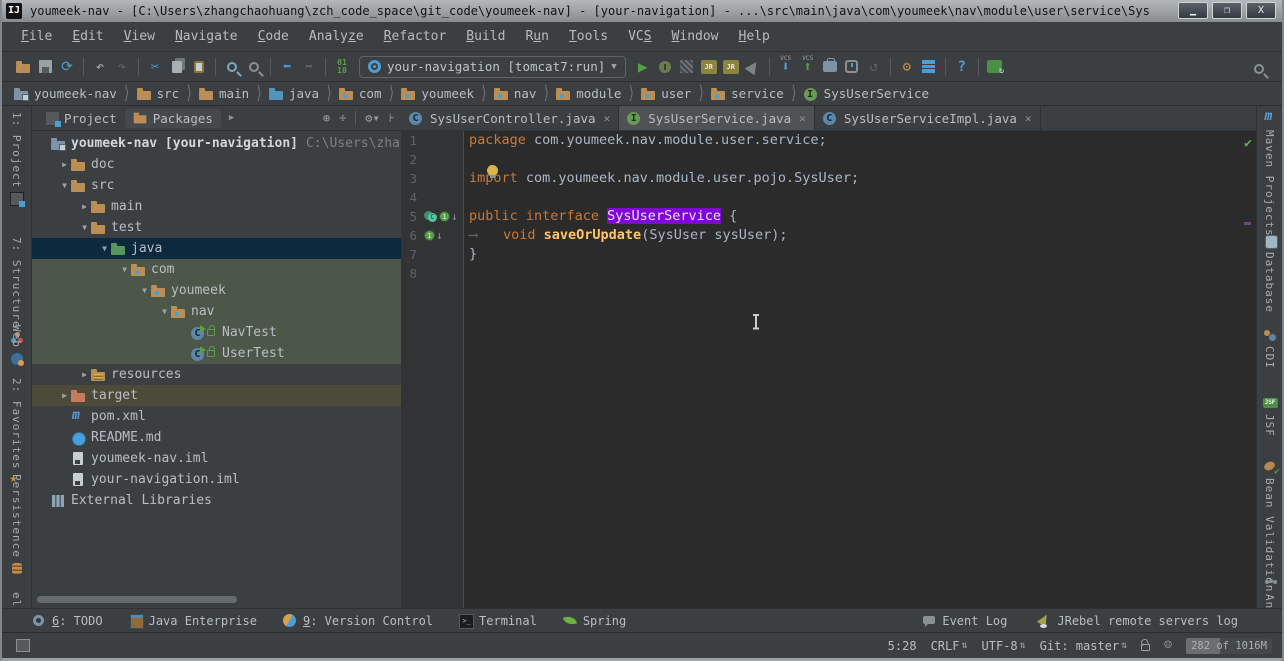  I want to click on replace-icon, so click(254, 67).